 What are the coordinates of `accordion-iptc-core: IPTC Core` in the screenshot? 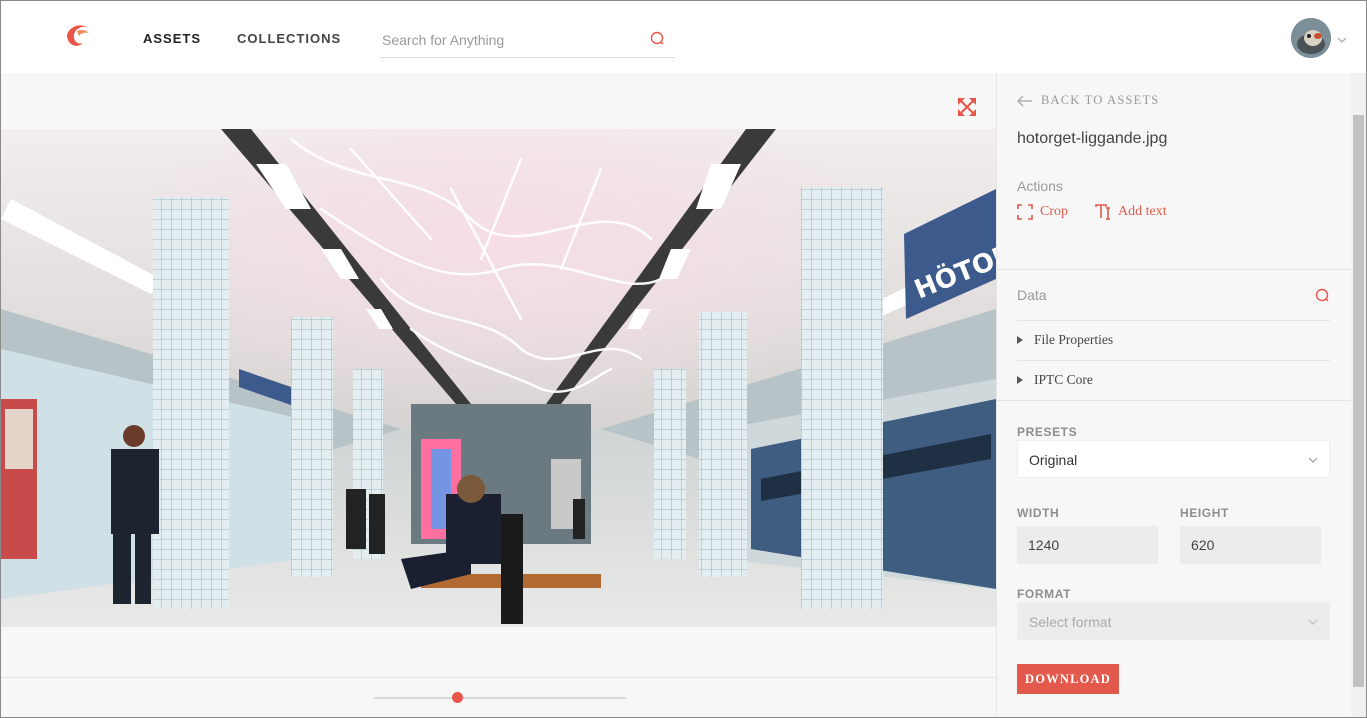 It's located at (1055, 380).